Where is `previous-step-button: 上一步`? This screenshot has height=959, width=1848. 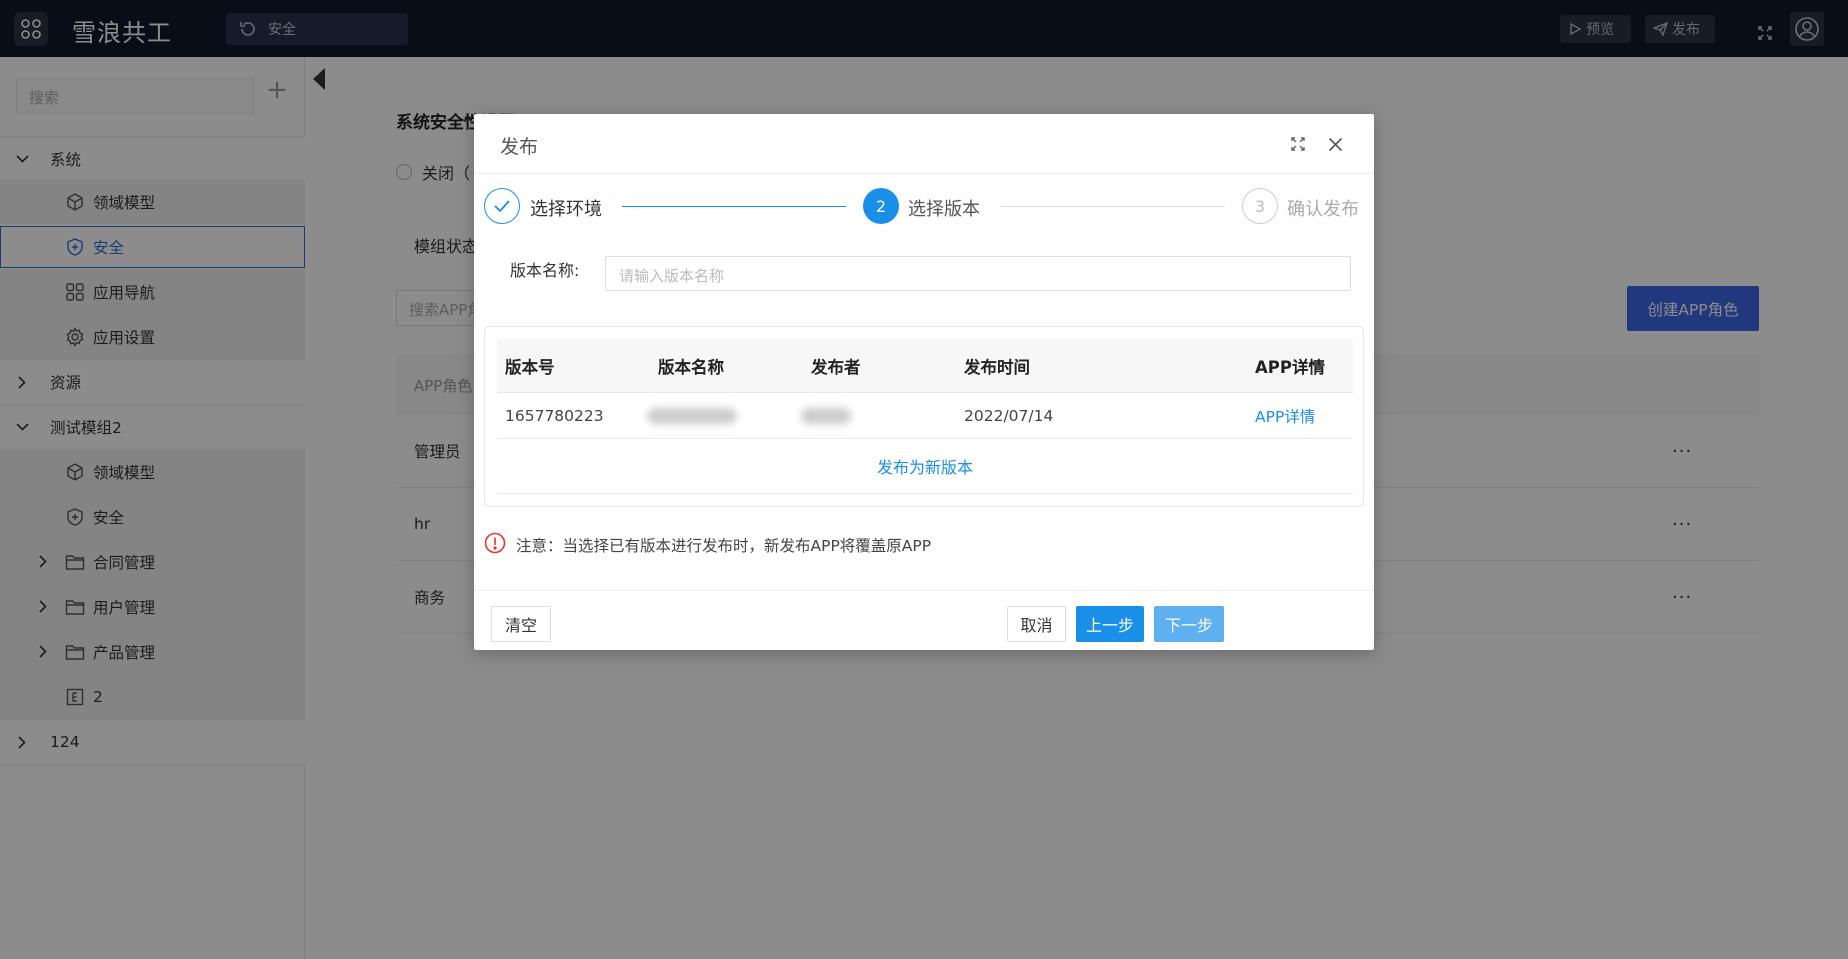 previous-step-button: 上一步 is located at coordinates (1110, 624).